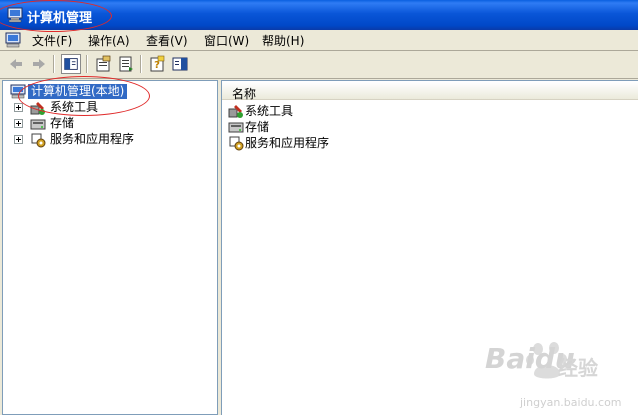 This screenshot has width=638, height=415. I want to click on expand-storage-icon, so click(18, 123).